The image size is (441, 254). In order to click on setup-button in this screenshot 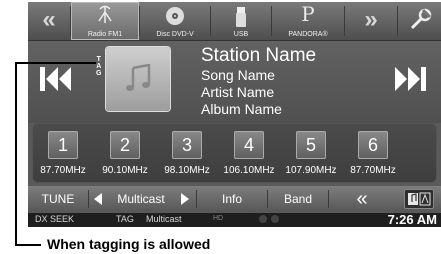, I will do `click(419, 21)`.